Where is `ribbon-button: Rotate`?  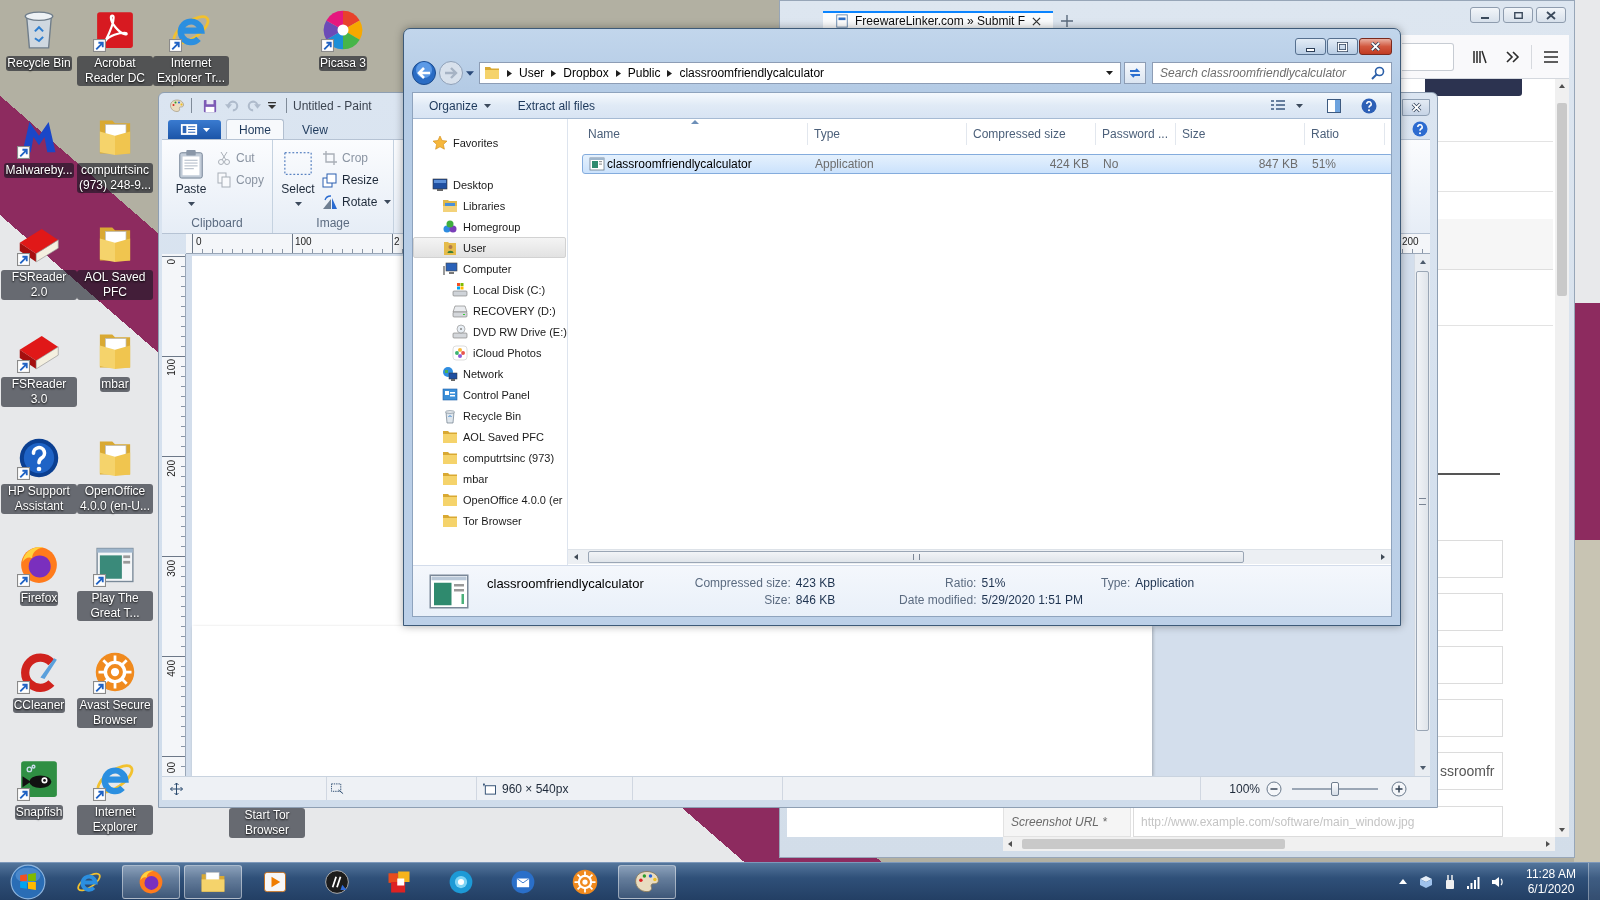
ribbon-button: Rotate is located at coordinates (357, 202).